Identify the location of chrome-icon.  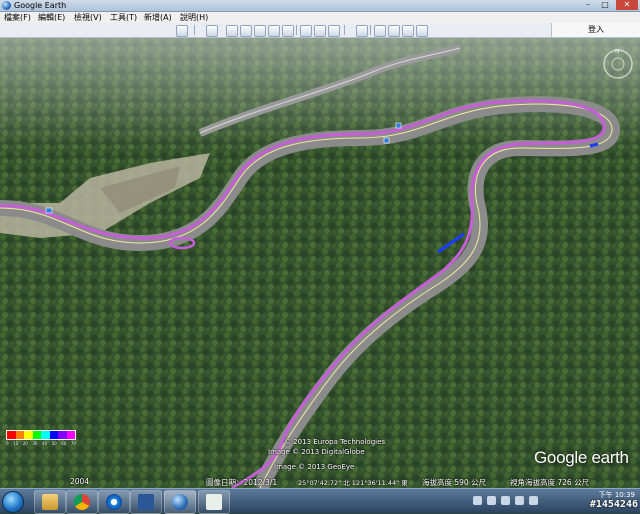
(82, 502).